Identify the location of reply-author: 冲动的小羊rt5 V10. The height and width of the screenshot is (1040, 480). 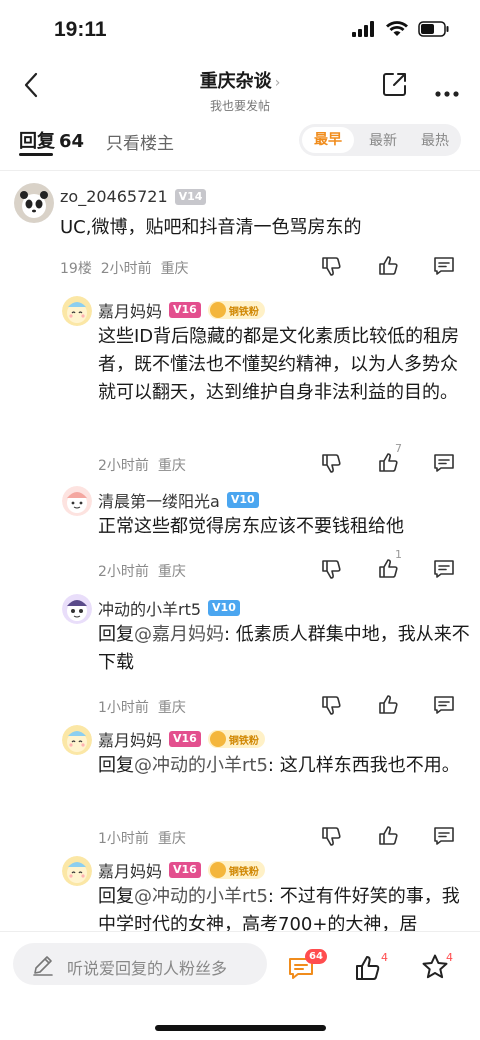
(169, 608).